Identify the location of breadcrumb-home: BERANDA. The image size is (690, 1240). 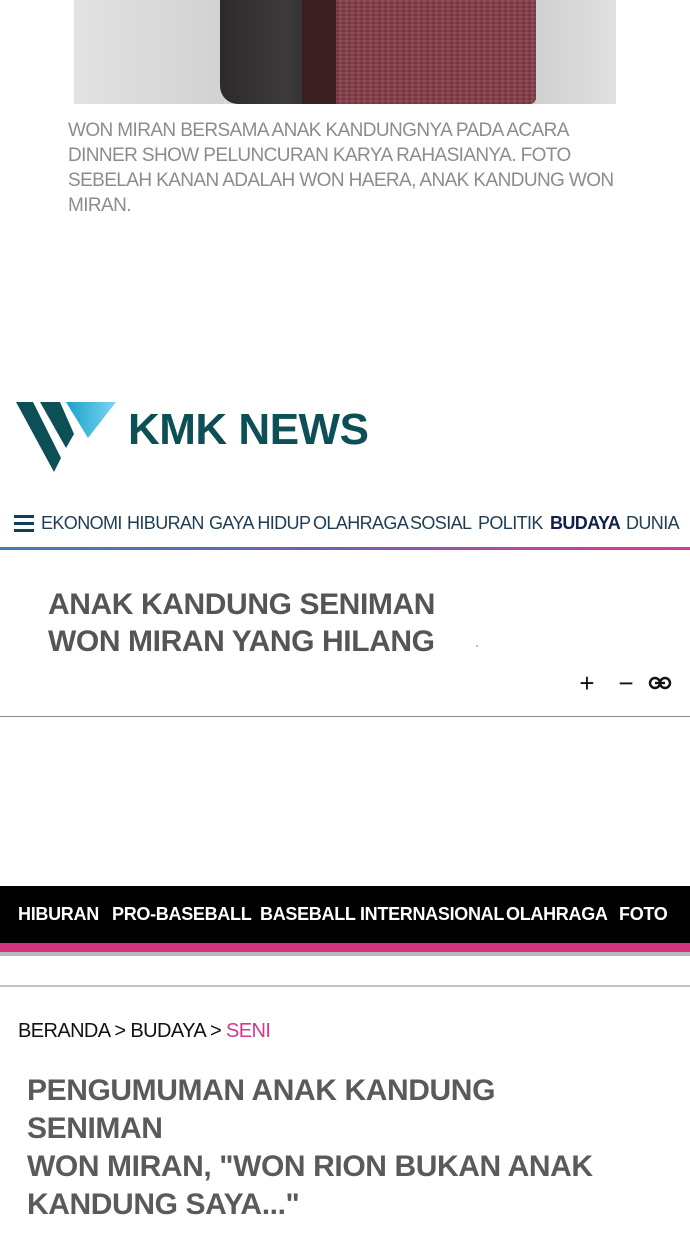
(64, 1031).